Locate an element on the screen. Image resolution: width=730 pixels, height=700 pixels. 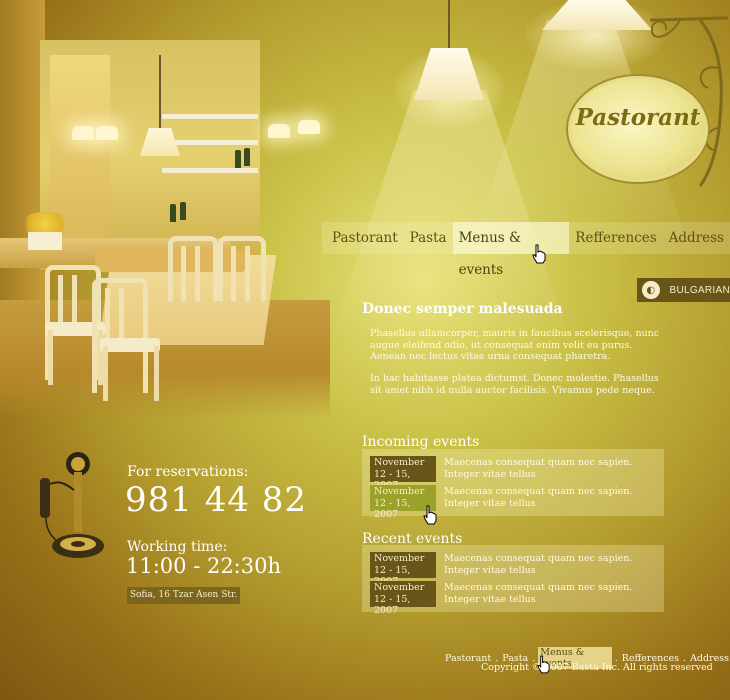
lamp-cord is located at coordinates (449, 25).